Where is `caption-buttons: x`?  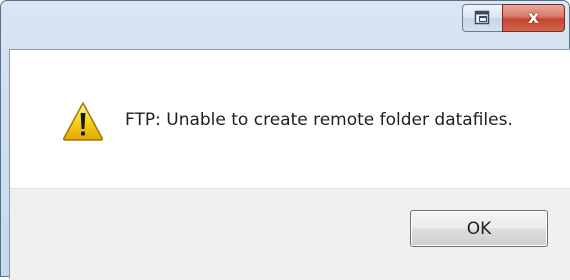
caption-buttons: x is located at coordinates (513, 19).